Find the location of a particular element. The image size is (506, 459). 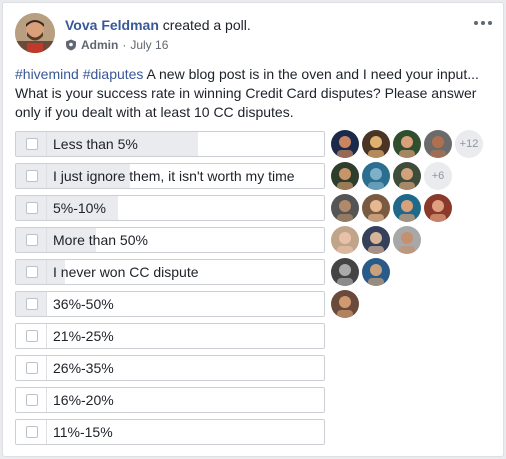

author-line: Vova Feldman created a poll. is located at coordinates (158, 25).